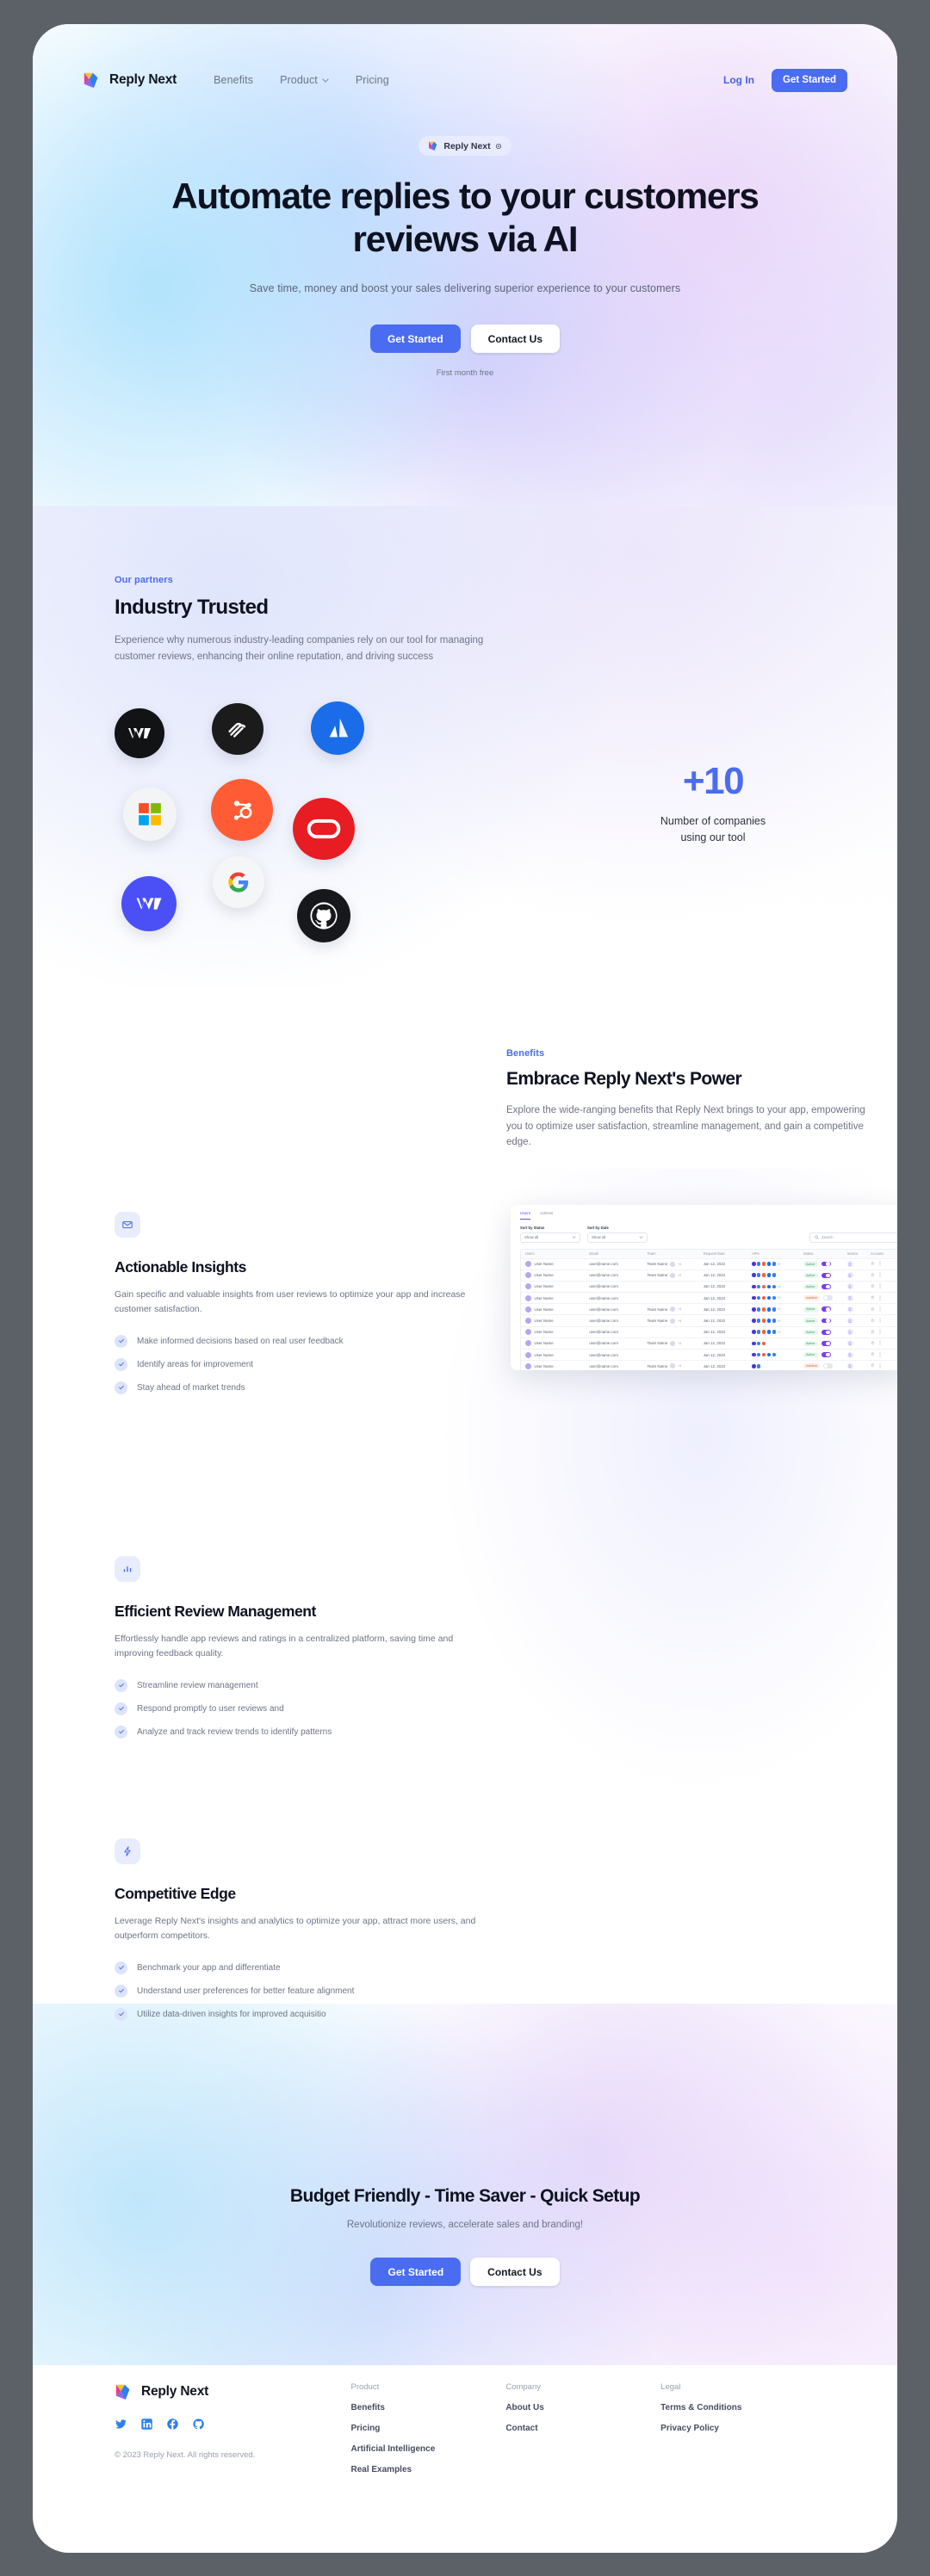 The width and height of the screenshot is (930, 2576). What do you see at coordinates (583, 2407) in the screenshot?
I see `footer-link-about-us: About Us` at bounding box center [583, 2407].